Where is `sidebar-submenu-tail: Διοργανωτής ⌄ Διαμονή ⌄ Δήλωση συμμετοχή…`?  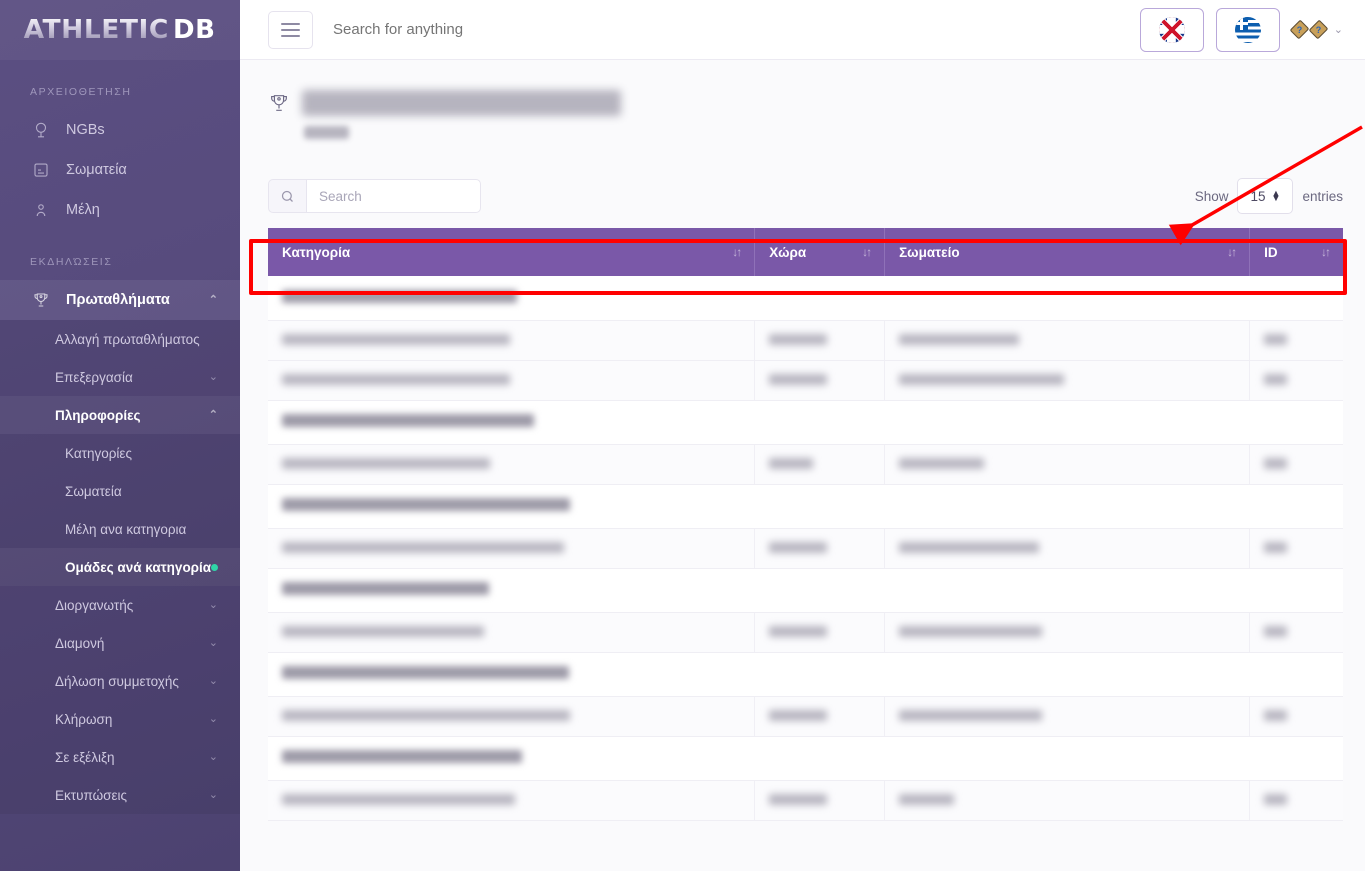 sidebar-submenu-tail: Διοργανωτής ⌄ Διαμονή ⌄ Δήλωση συμμετοχή… is located at coordinates (120, 700).